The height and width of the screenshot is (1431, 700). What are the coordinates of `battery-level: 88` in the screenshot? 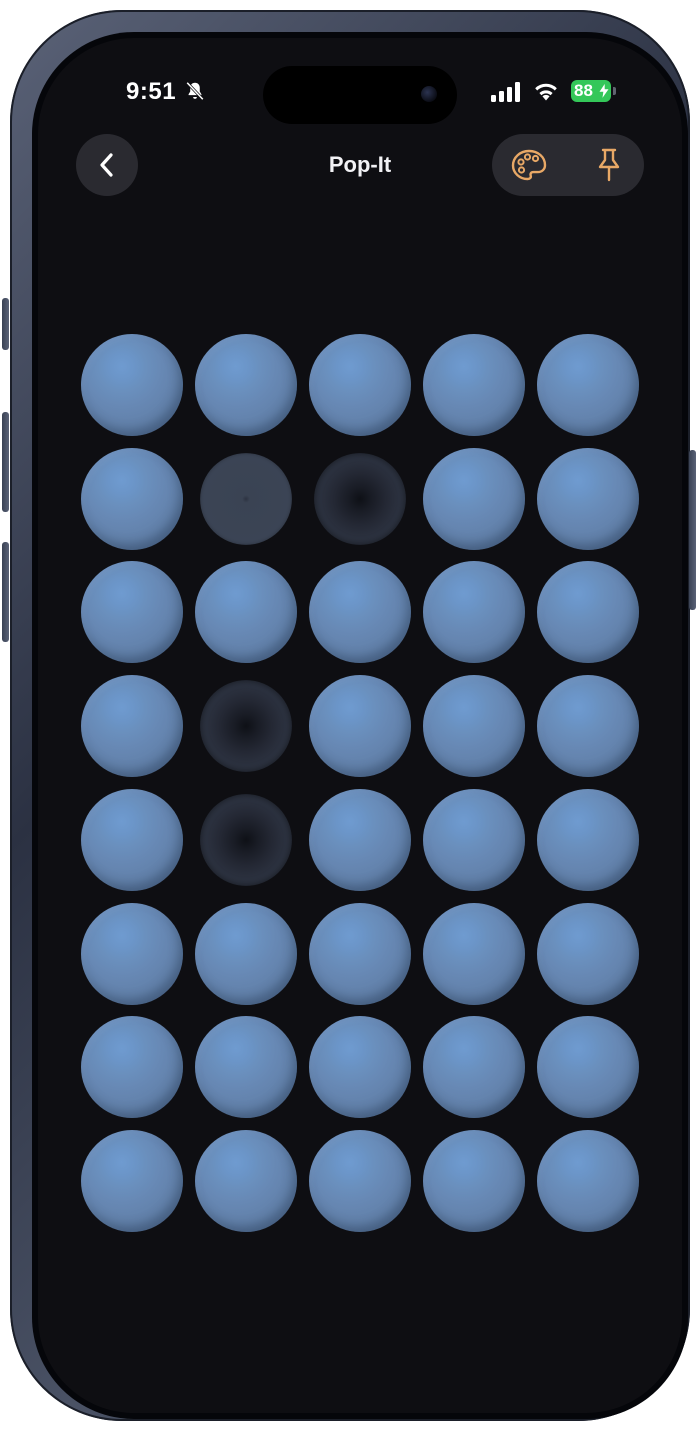 It's located at (583, 90).